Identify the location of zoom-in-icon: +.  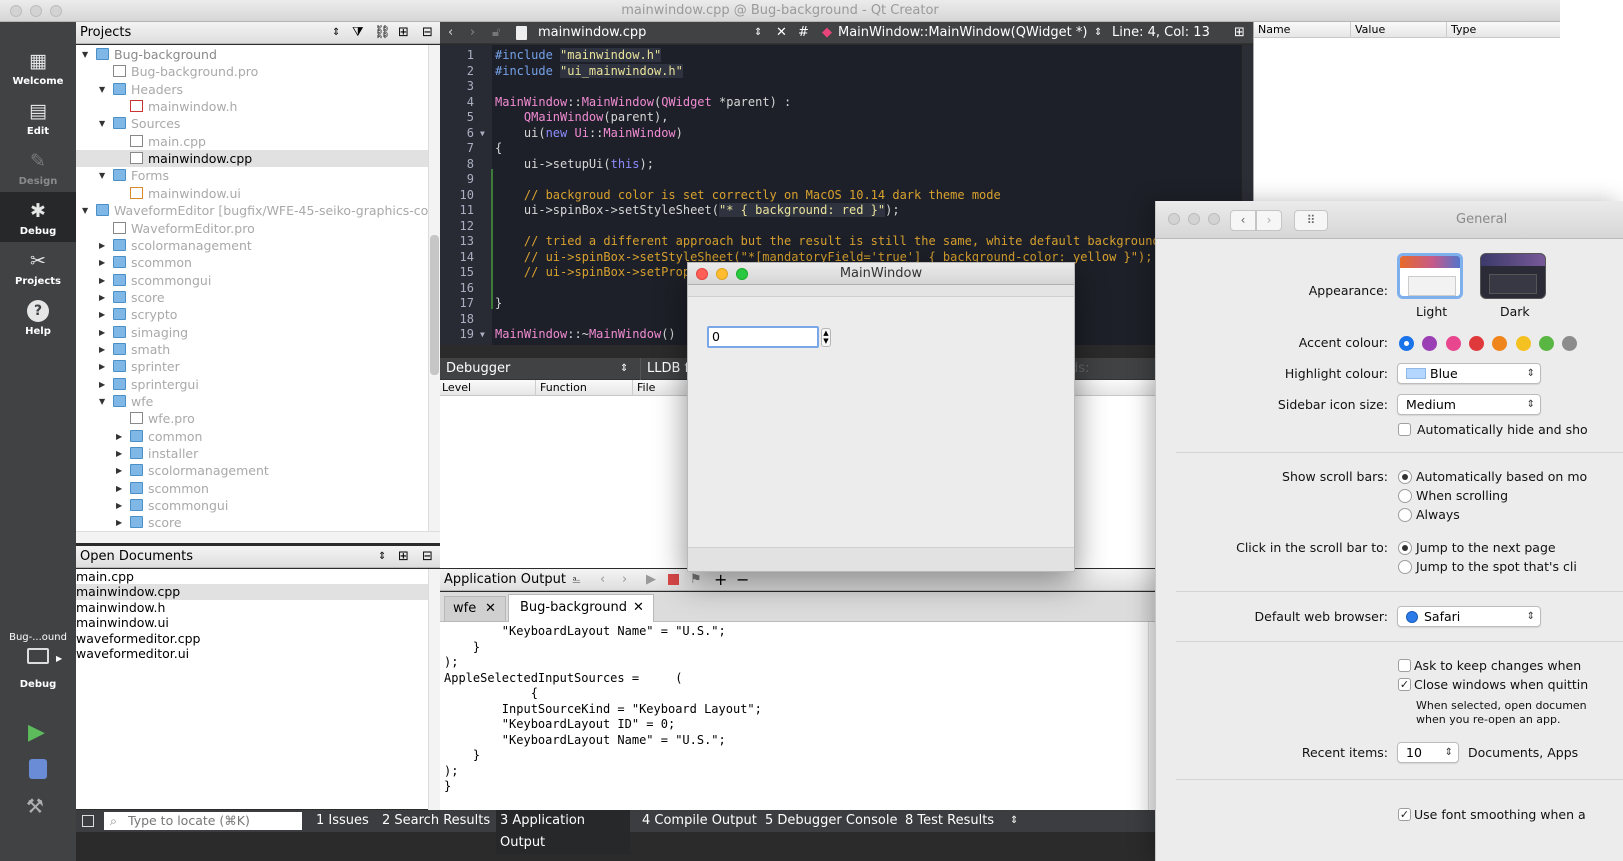
(720, 580).